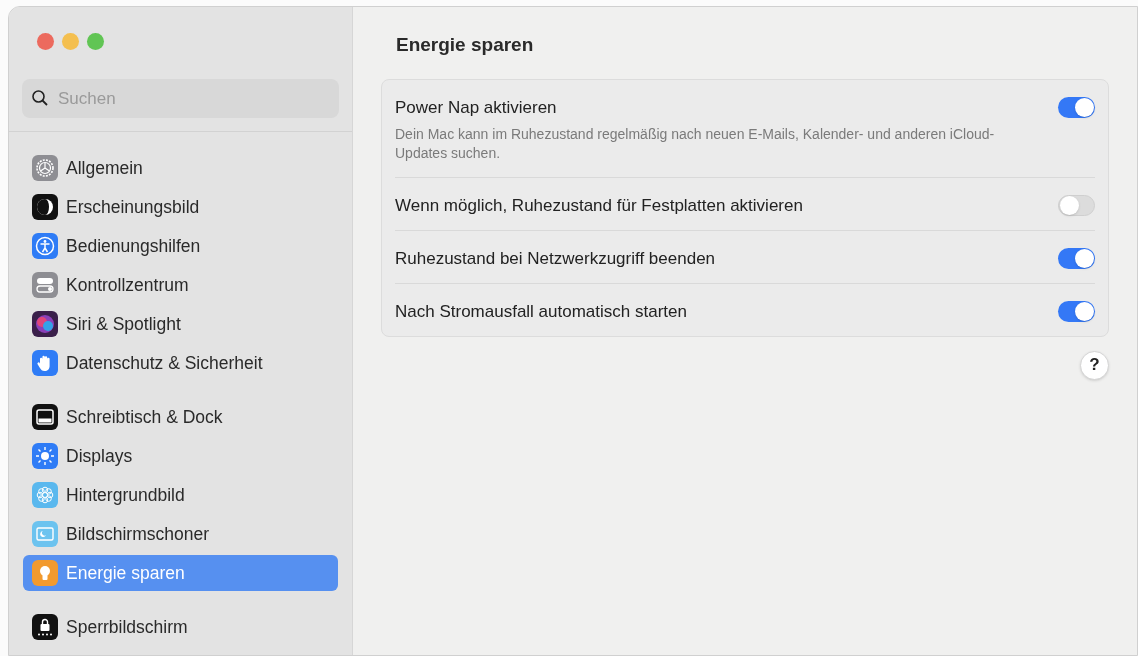 This screenshot has width=1138, height=656. What do you see at coordinates (541, 311) in the screenshot?
I see `setting-label: Nach Stromausfall automatisch starten` at bounding box center [541, 311].